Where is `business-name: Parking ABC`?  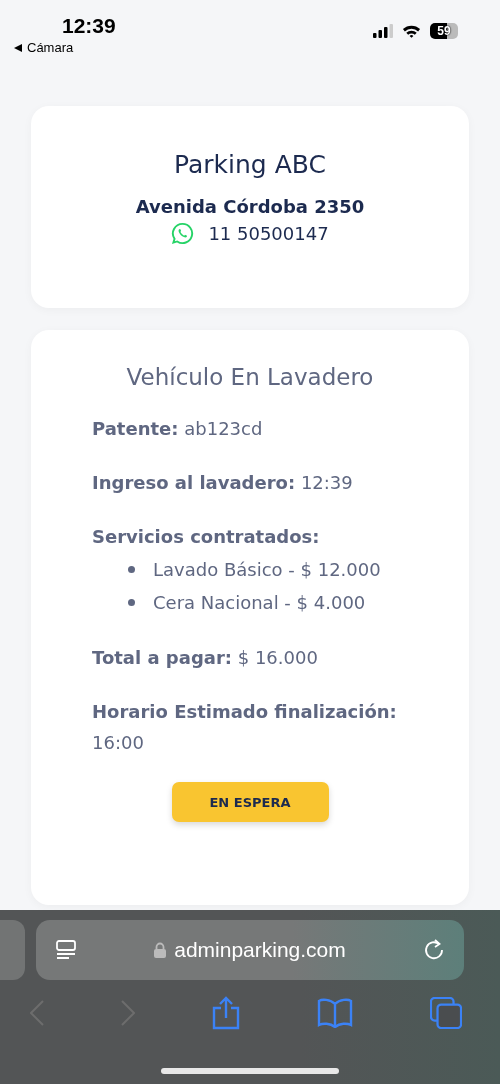
business-name: Parking ABC is located at coordinates (250, 164).